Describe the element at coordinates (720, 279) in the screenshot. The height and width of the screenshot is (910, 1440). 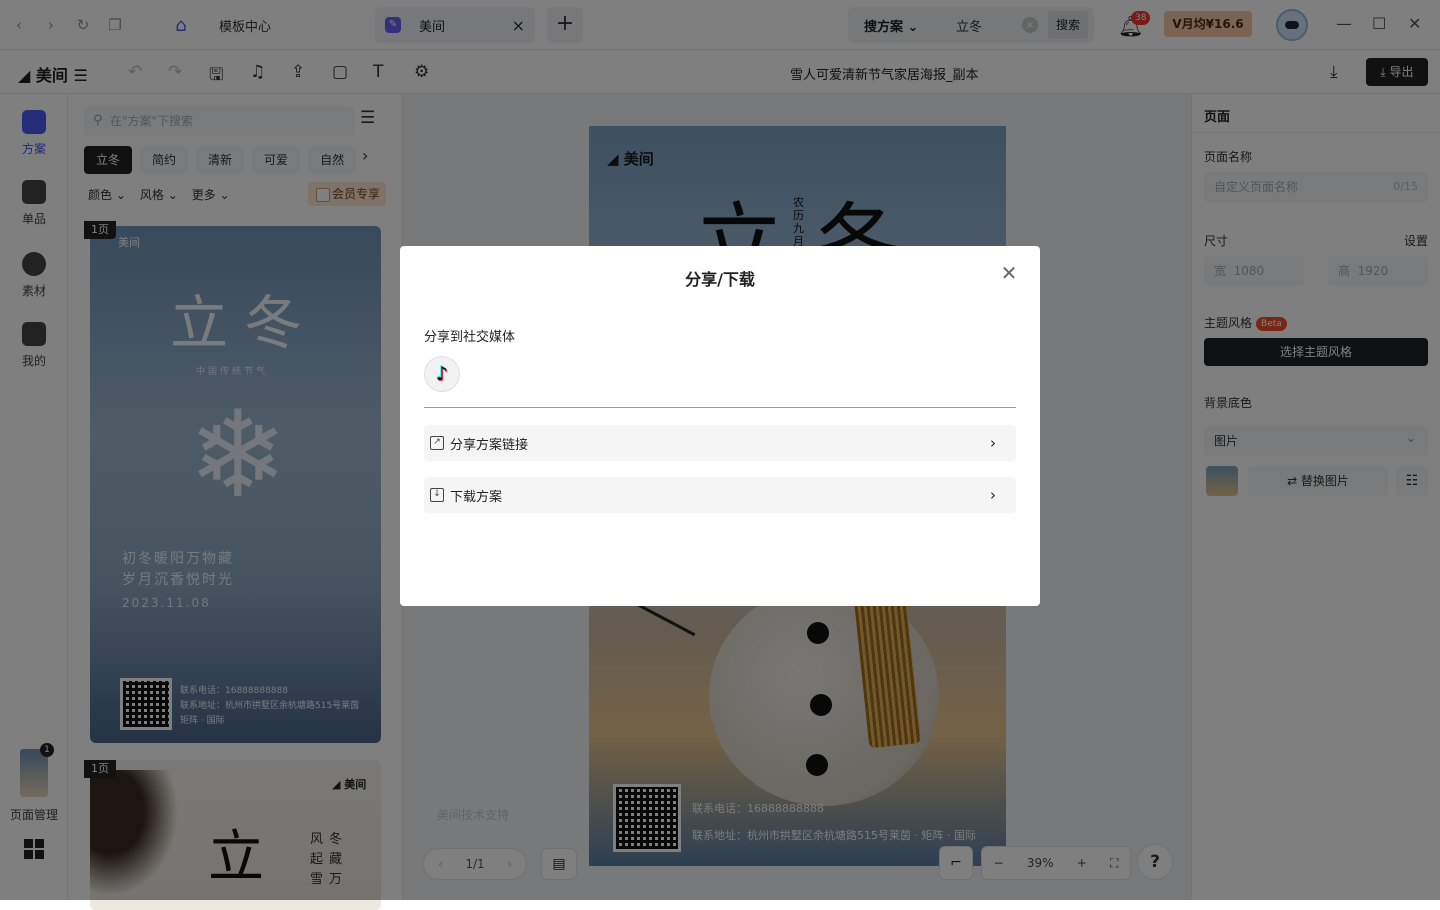
I see `dialog-title: 分享/下载` at that location.